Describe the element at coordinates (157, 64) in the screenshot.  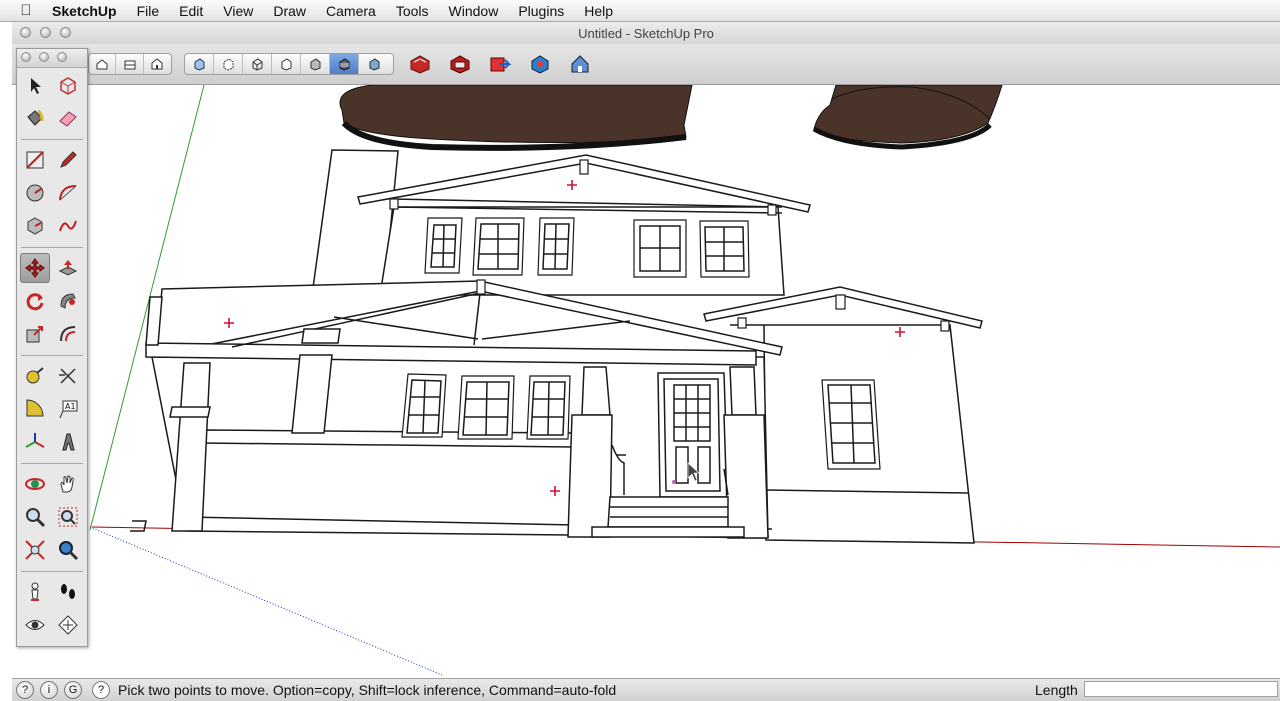
I see `front-view-button` at that location.